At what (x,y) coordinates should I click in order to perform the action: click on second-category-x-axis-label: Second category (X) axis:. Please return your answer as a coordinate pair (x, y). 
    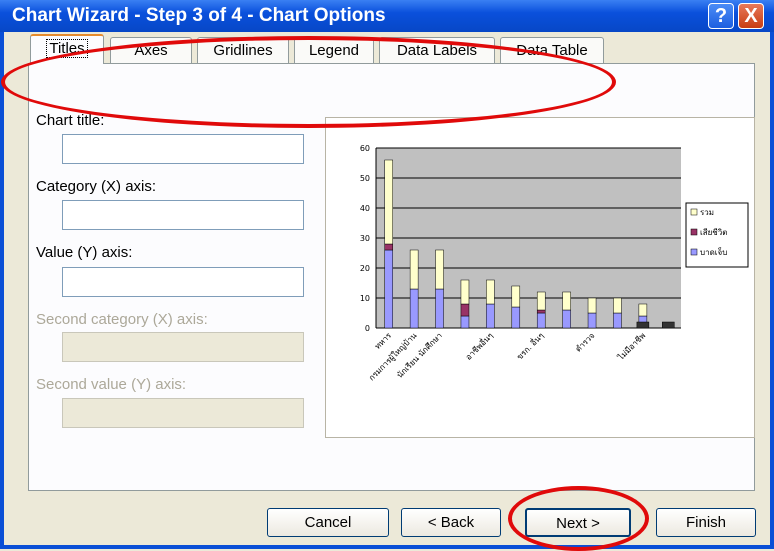
    Looking at the image, I should click on (122, 319).